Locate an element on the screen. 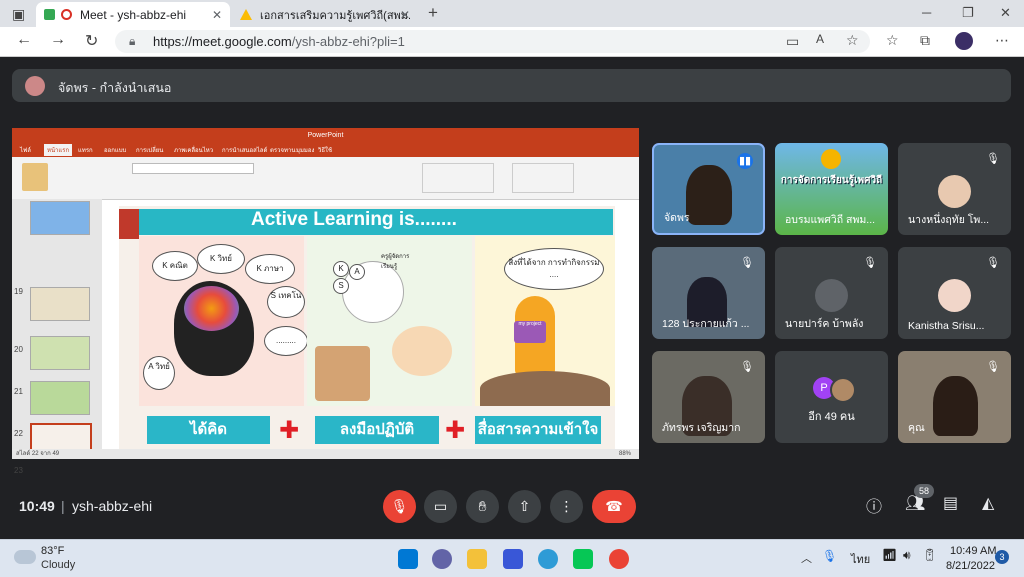 The height and width of the screenshot is (577, 1024). emblem-icon is located at coordinates (831, 159).